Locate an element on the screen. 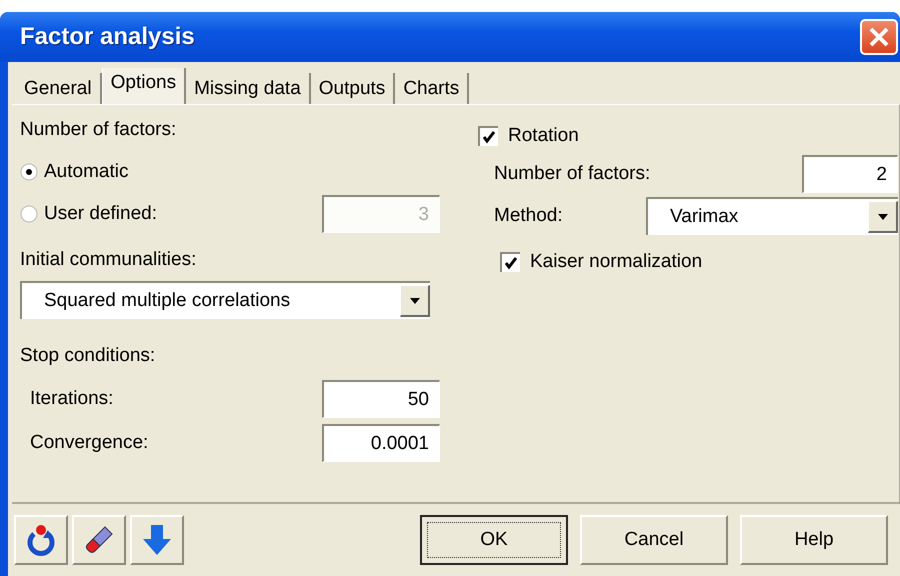  field-label: Iterations: is located at coordinates (72, 399).